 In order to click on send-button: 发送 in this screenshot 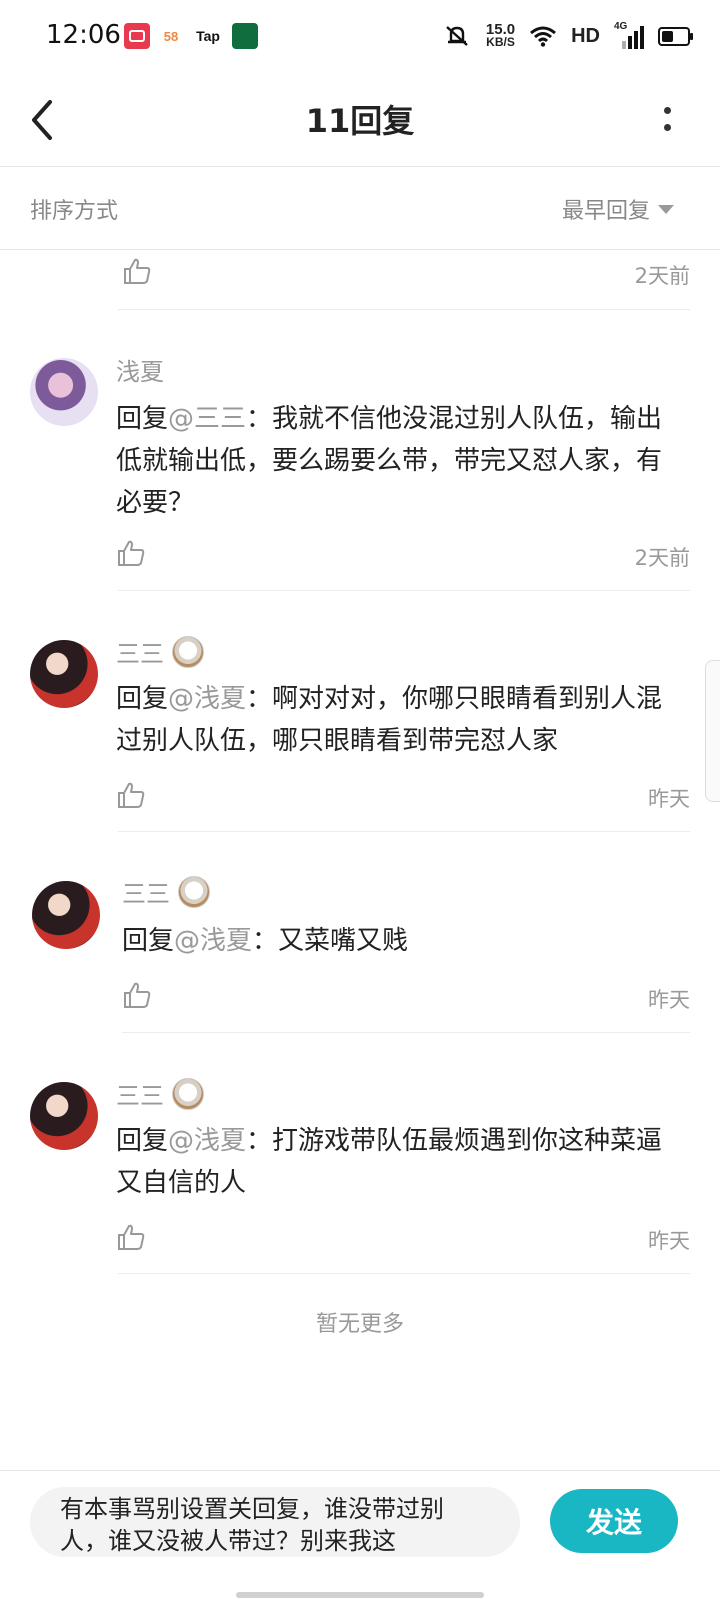, I will do `click(614, 1521)`.